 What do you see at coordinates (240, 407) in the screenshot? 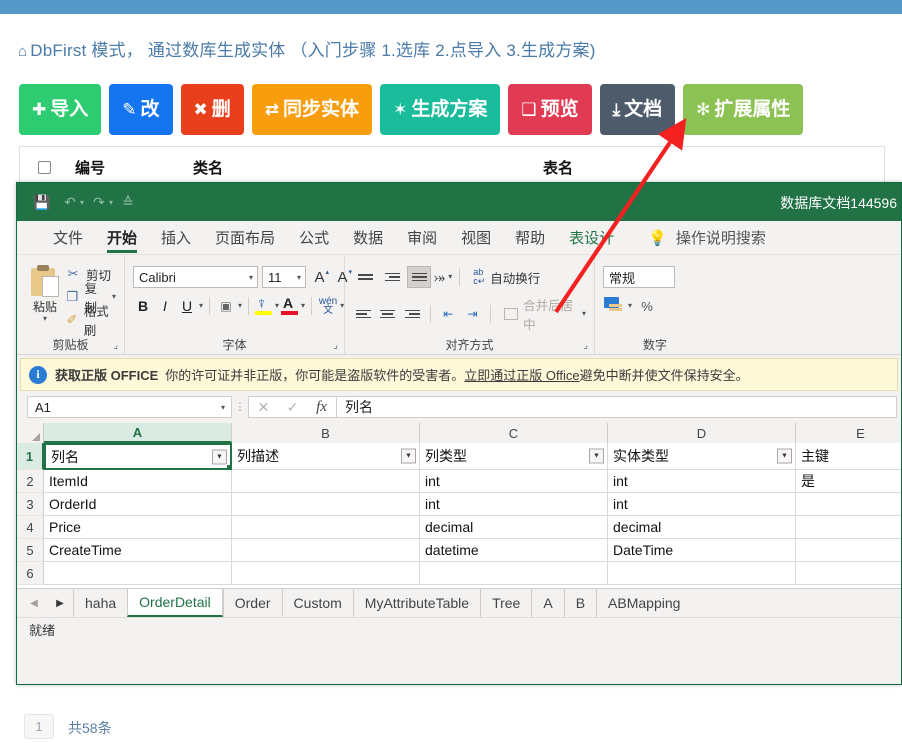
I see `expand-handle: ⋮` at bounding box center [240, 407].